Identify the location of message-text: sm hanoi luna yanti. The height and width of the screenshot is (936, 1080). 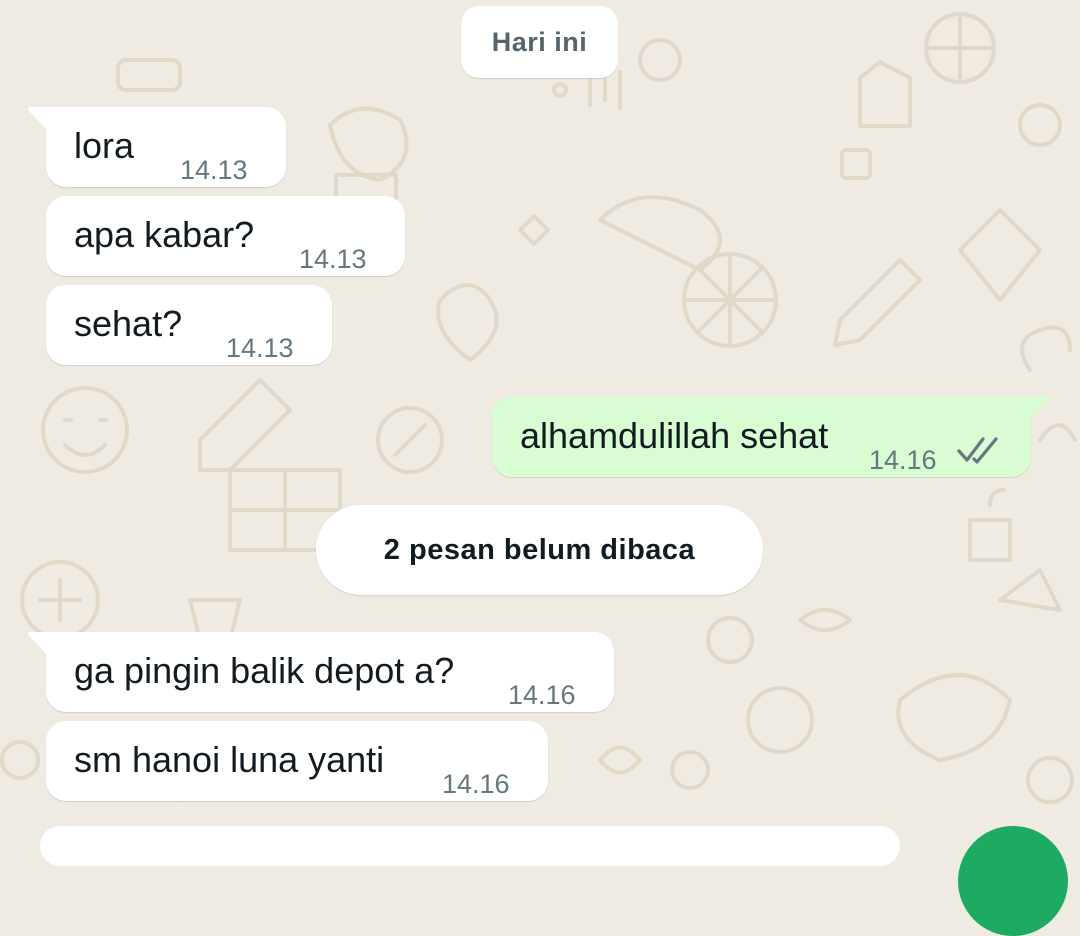
(229, 759).